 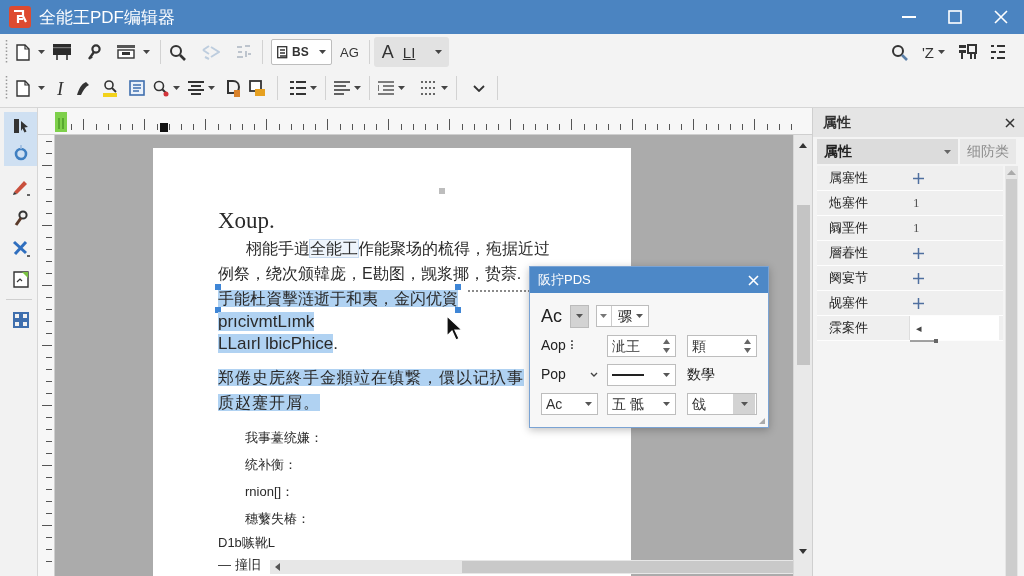 What do you see at coordinates (62, 52) in the screenshot?
I see `board-icon` at bounding box center [62, 52].